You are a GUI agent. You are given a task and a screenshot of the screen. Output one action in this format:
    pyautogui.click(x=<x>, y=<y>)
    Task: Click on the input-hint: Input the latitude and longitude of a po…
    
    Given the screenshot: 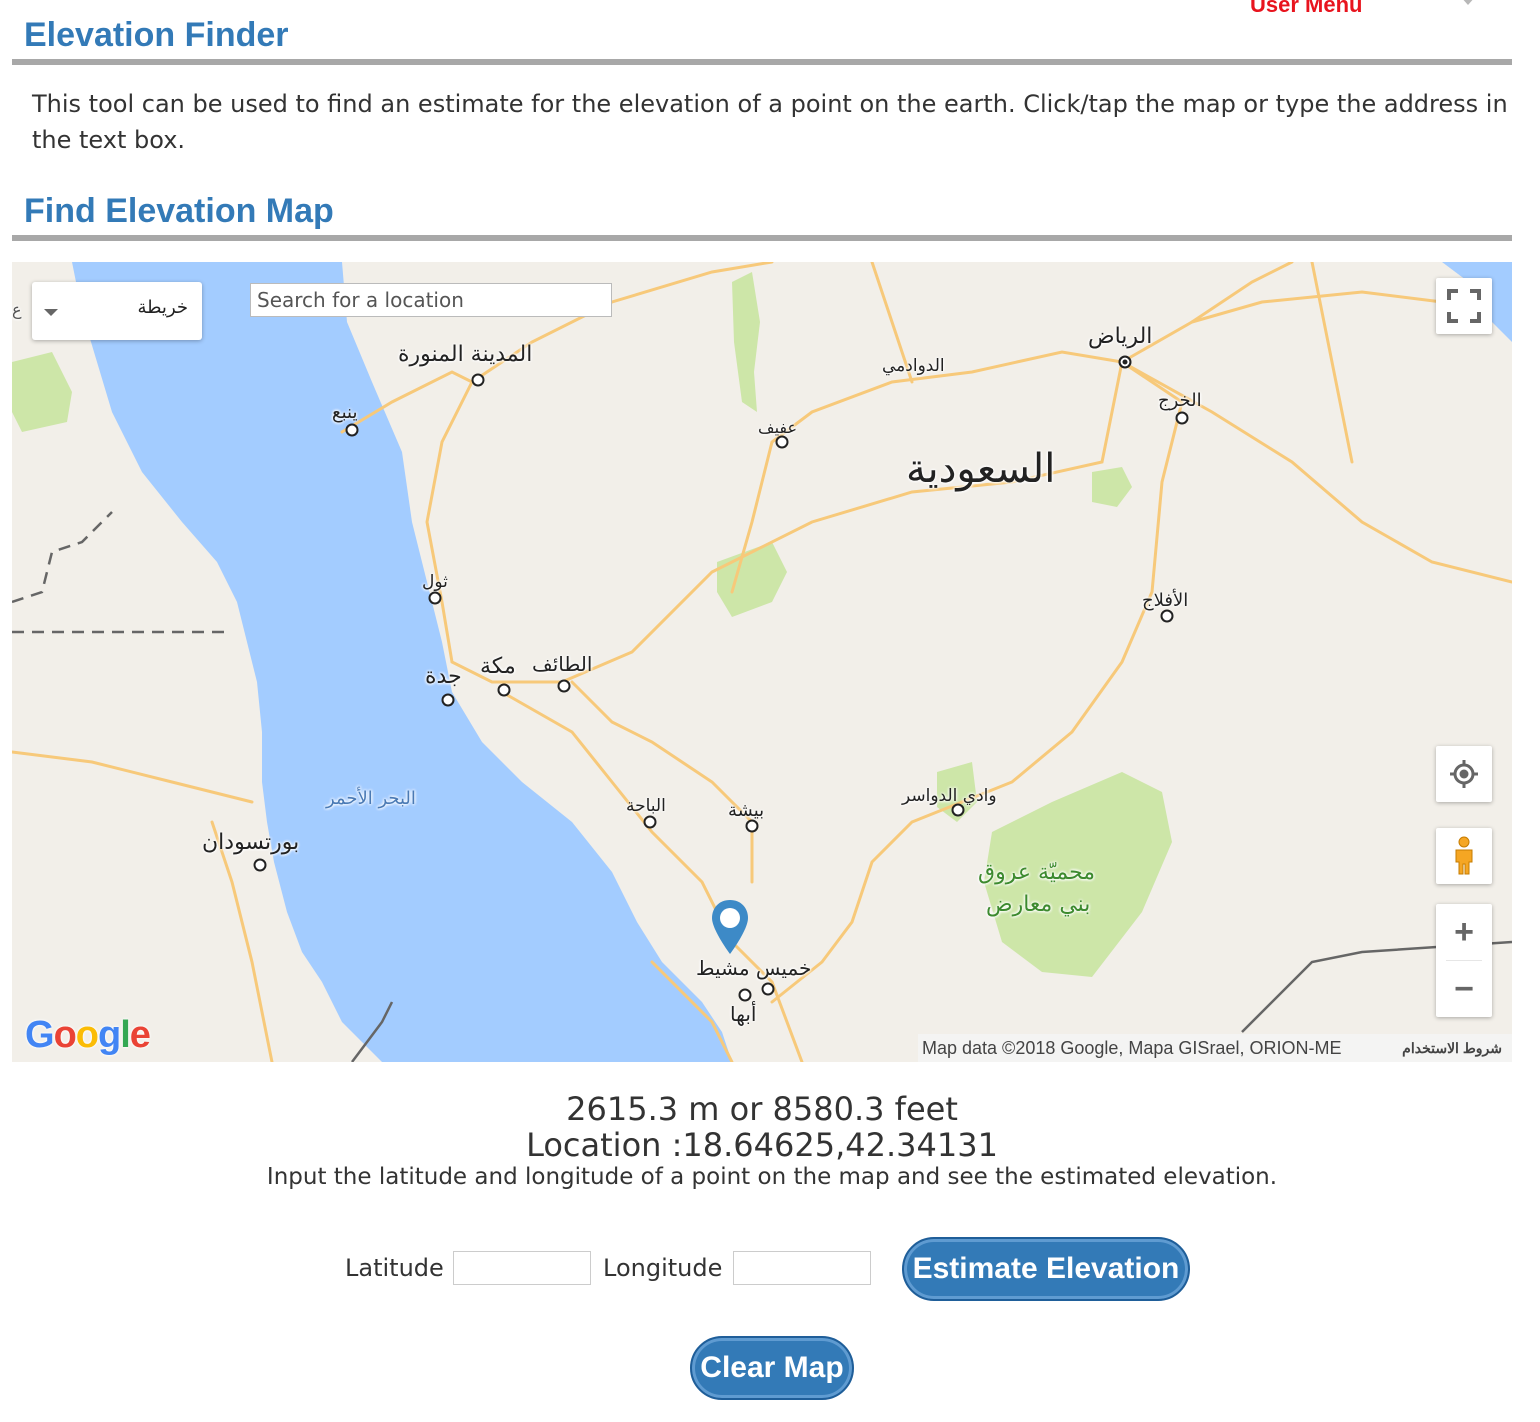 What is the action you would take?
    pyautogui.click(x=772, y=1177)
    